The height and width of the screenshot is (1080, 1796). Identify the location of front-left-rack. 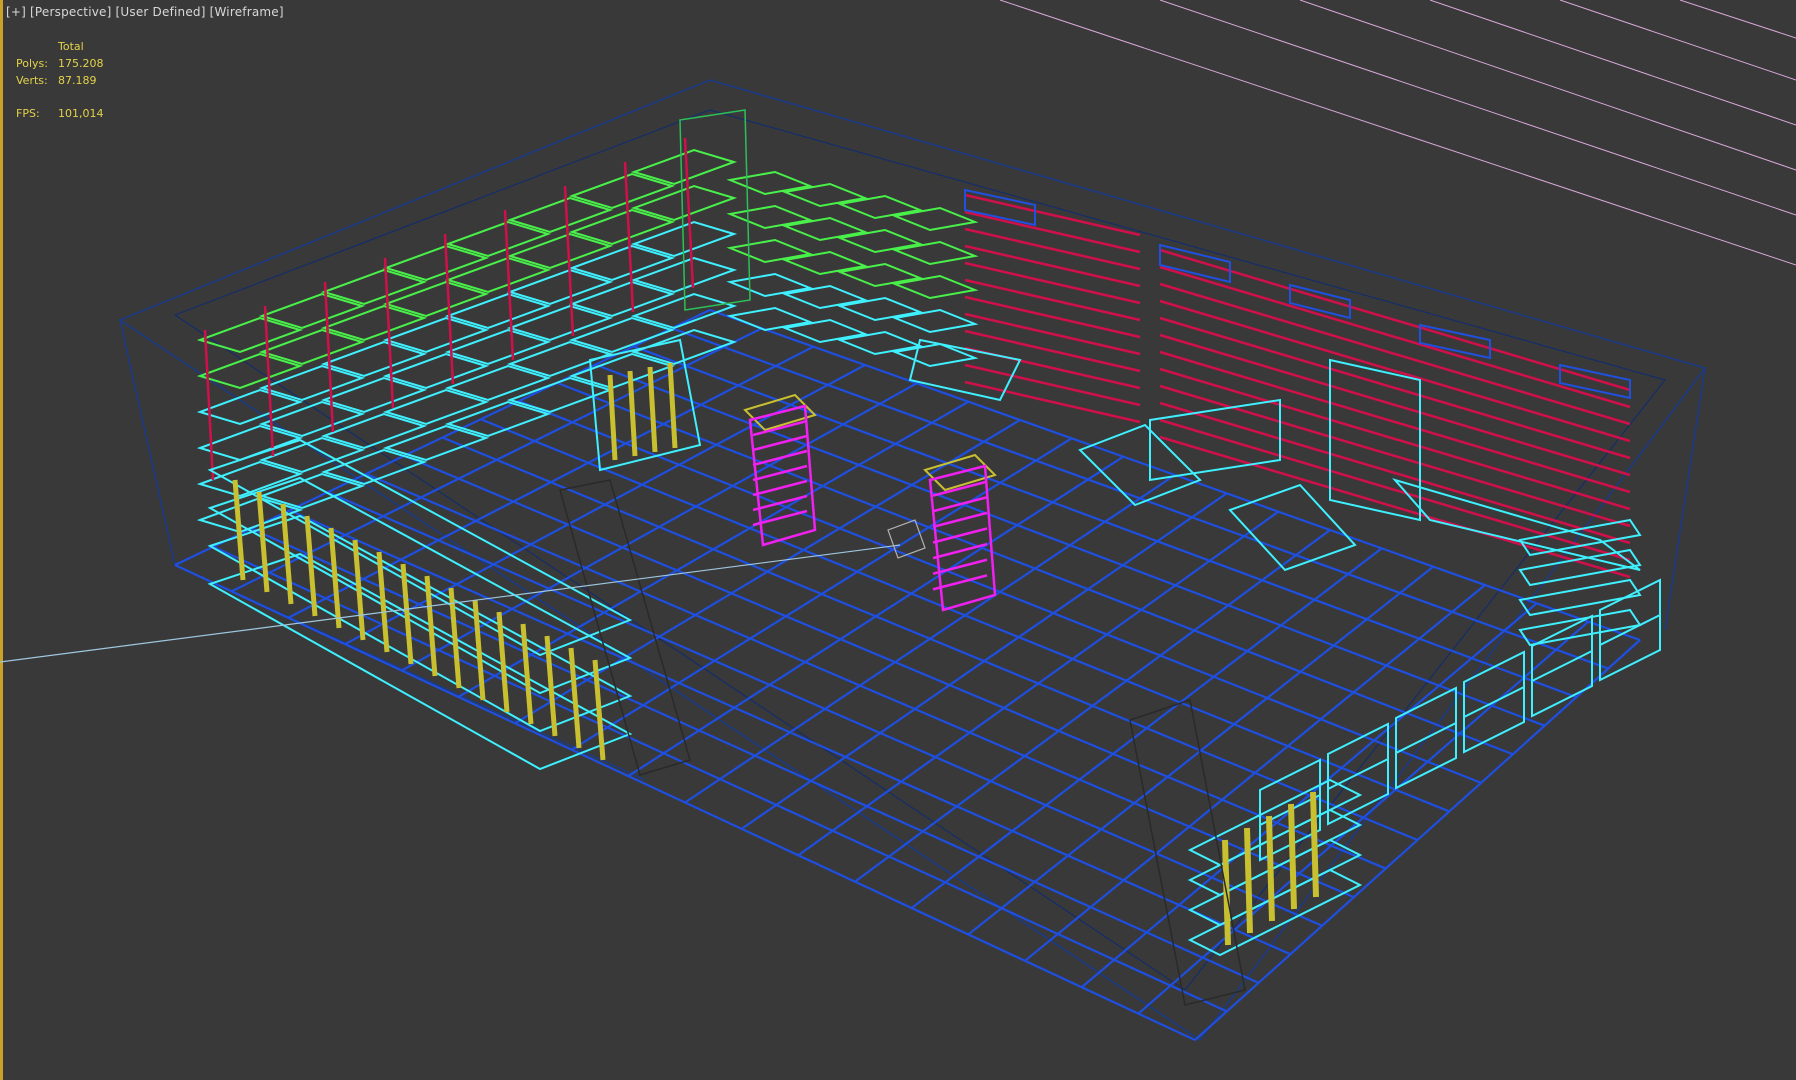
(454, 554).